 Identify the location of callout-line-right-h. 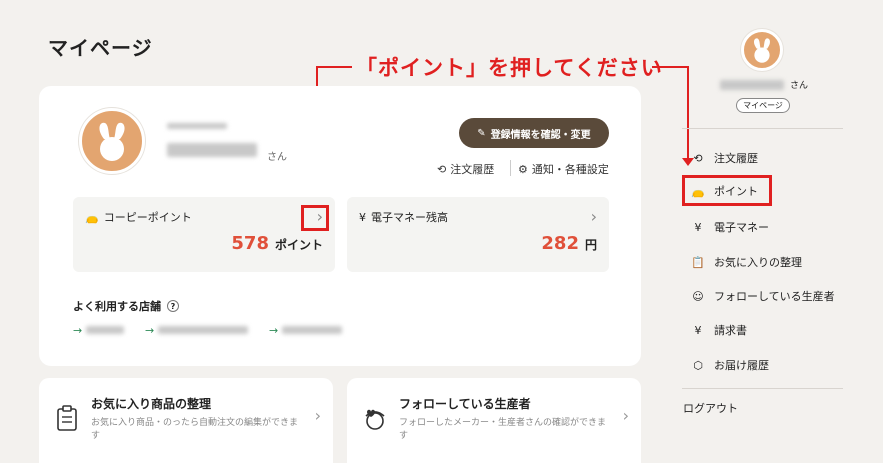
(670, 67).